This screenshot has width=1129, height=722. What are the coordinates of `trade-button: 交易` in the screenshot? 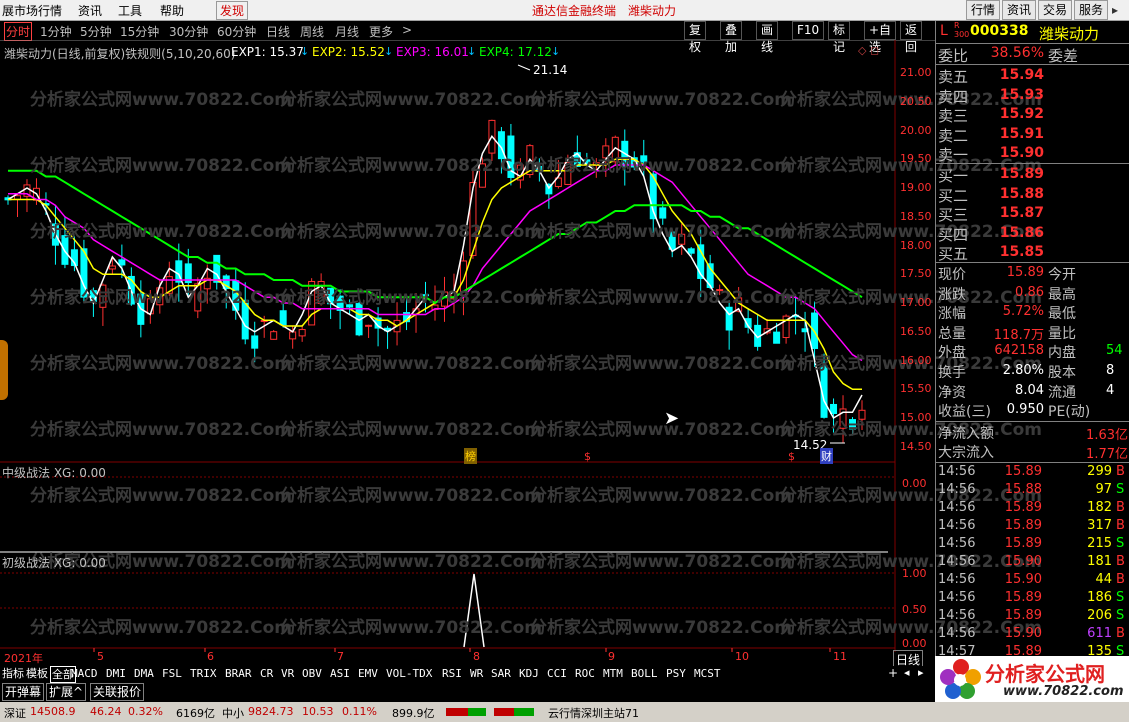 It's located at (1055, 10).